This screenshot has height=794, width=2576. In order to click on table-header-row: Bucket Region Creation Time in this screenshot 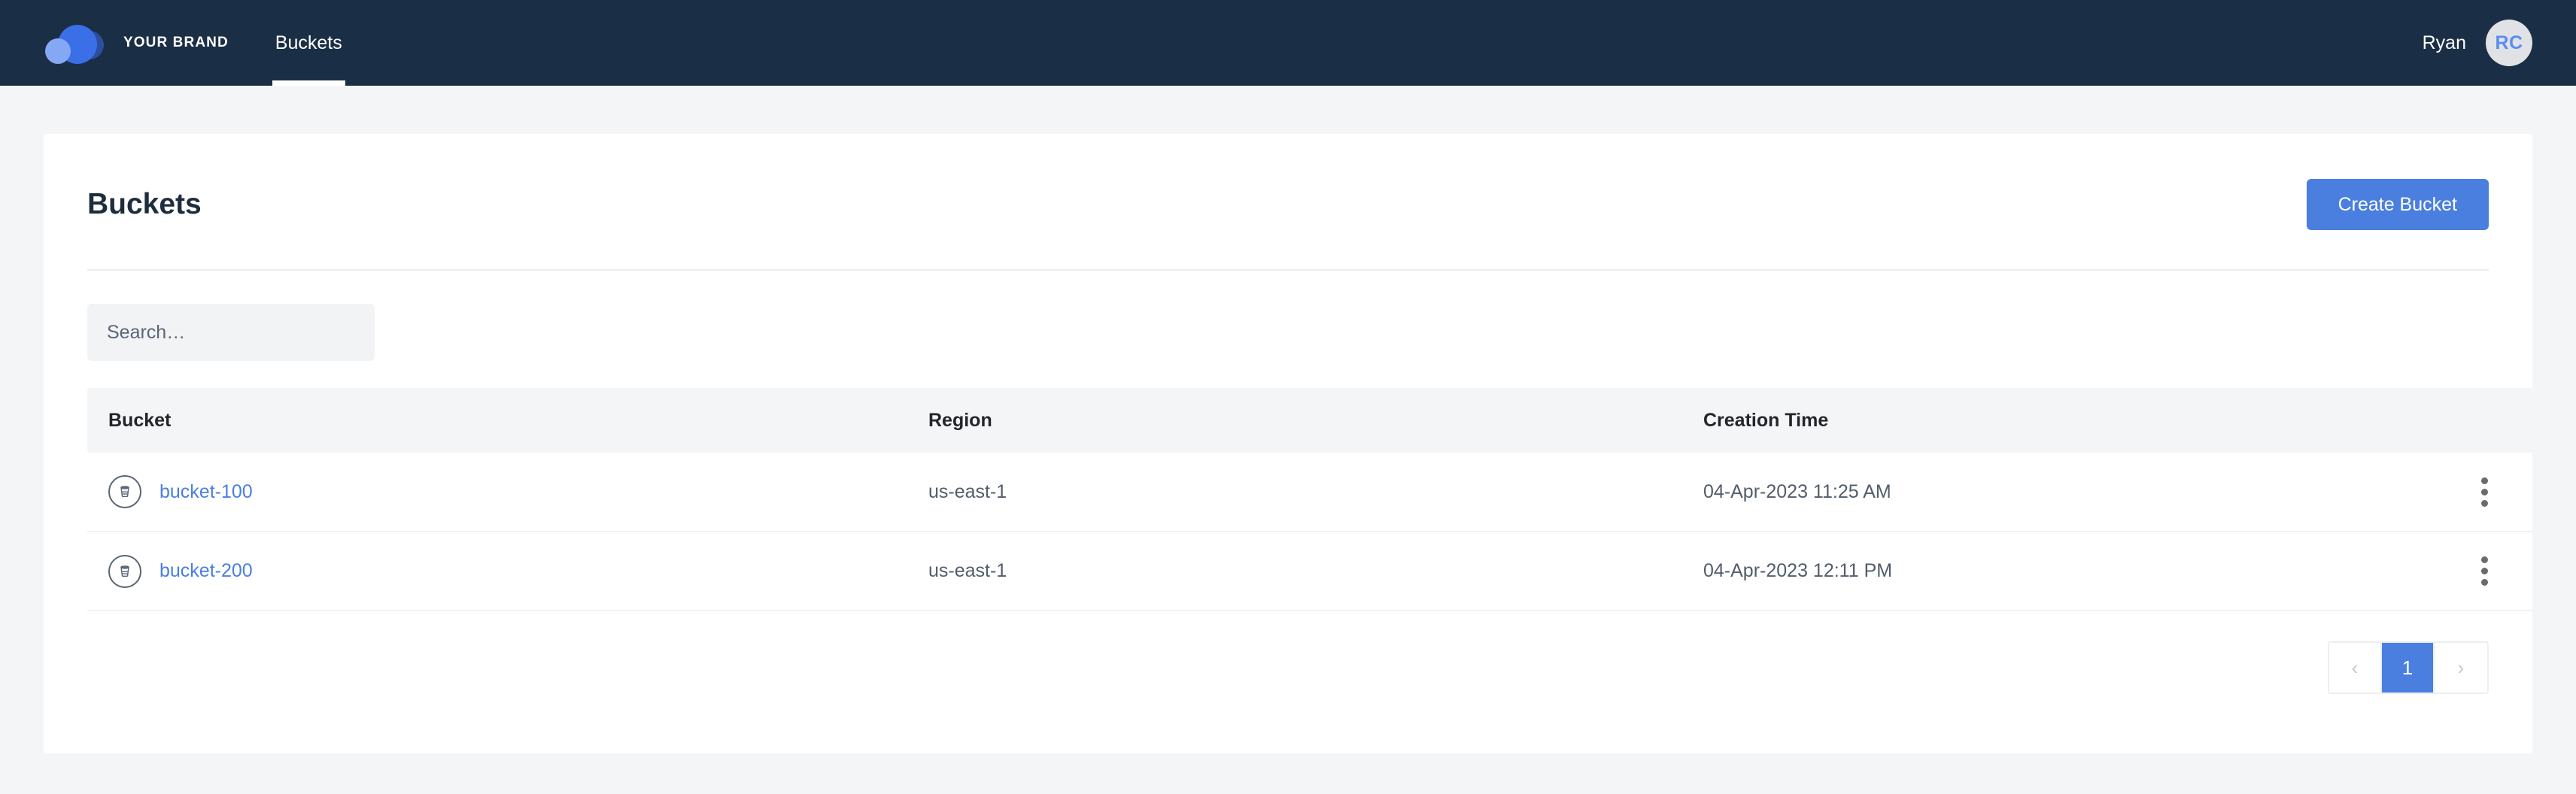, I will do `click(1311, 420)`.